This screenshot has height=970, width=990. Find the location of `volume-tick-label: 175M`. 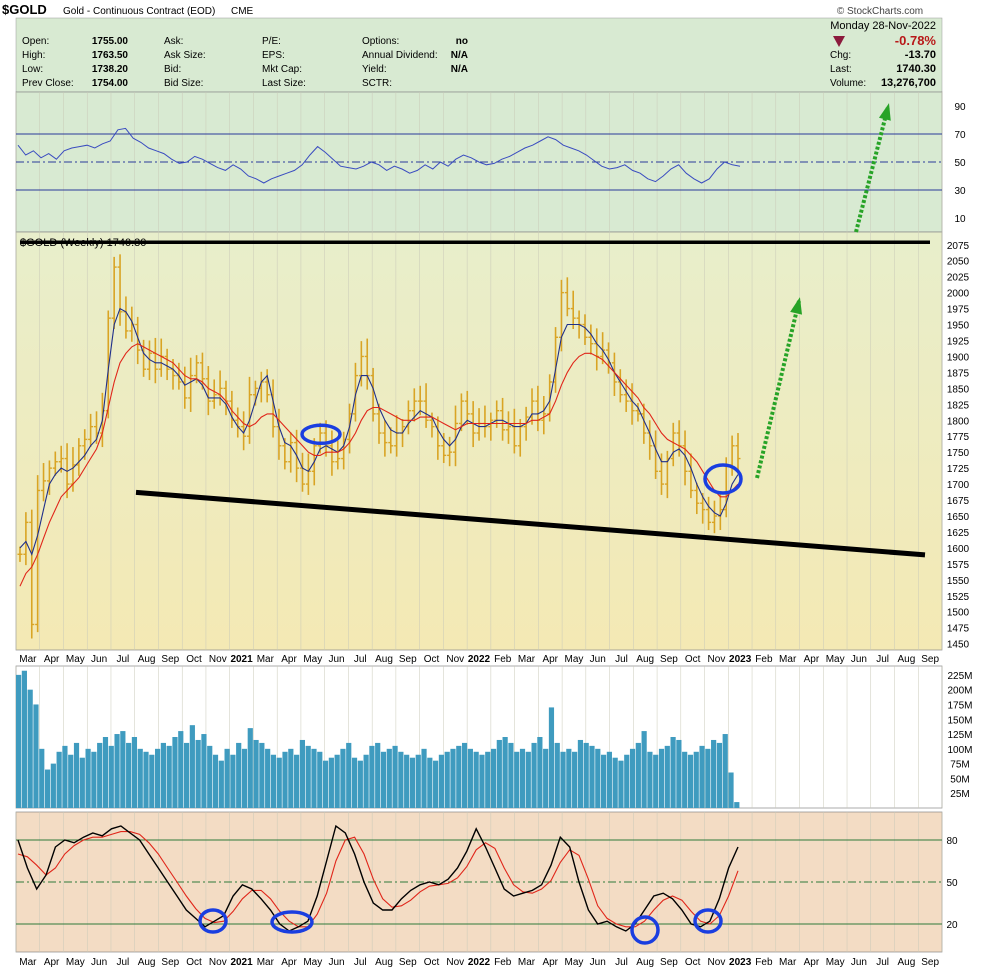

volume-tick-label: 175M is located at coordinates (959, 705).